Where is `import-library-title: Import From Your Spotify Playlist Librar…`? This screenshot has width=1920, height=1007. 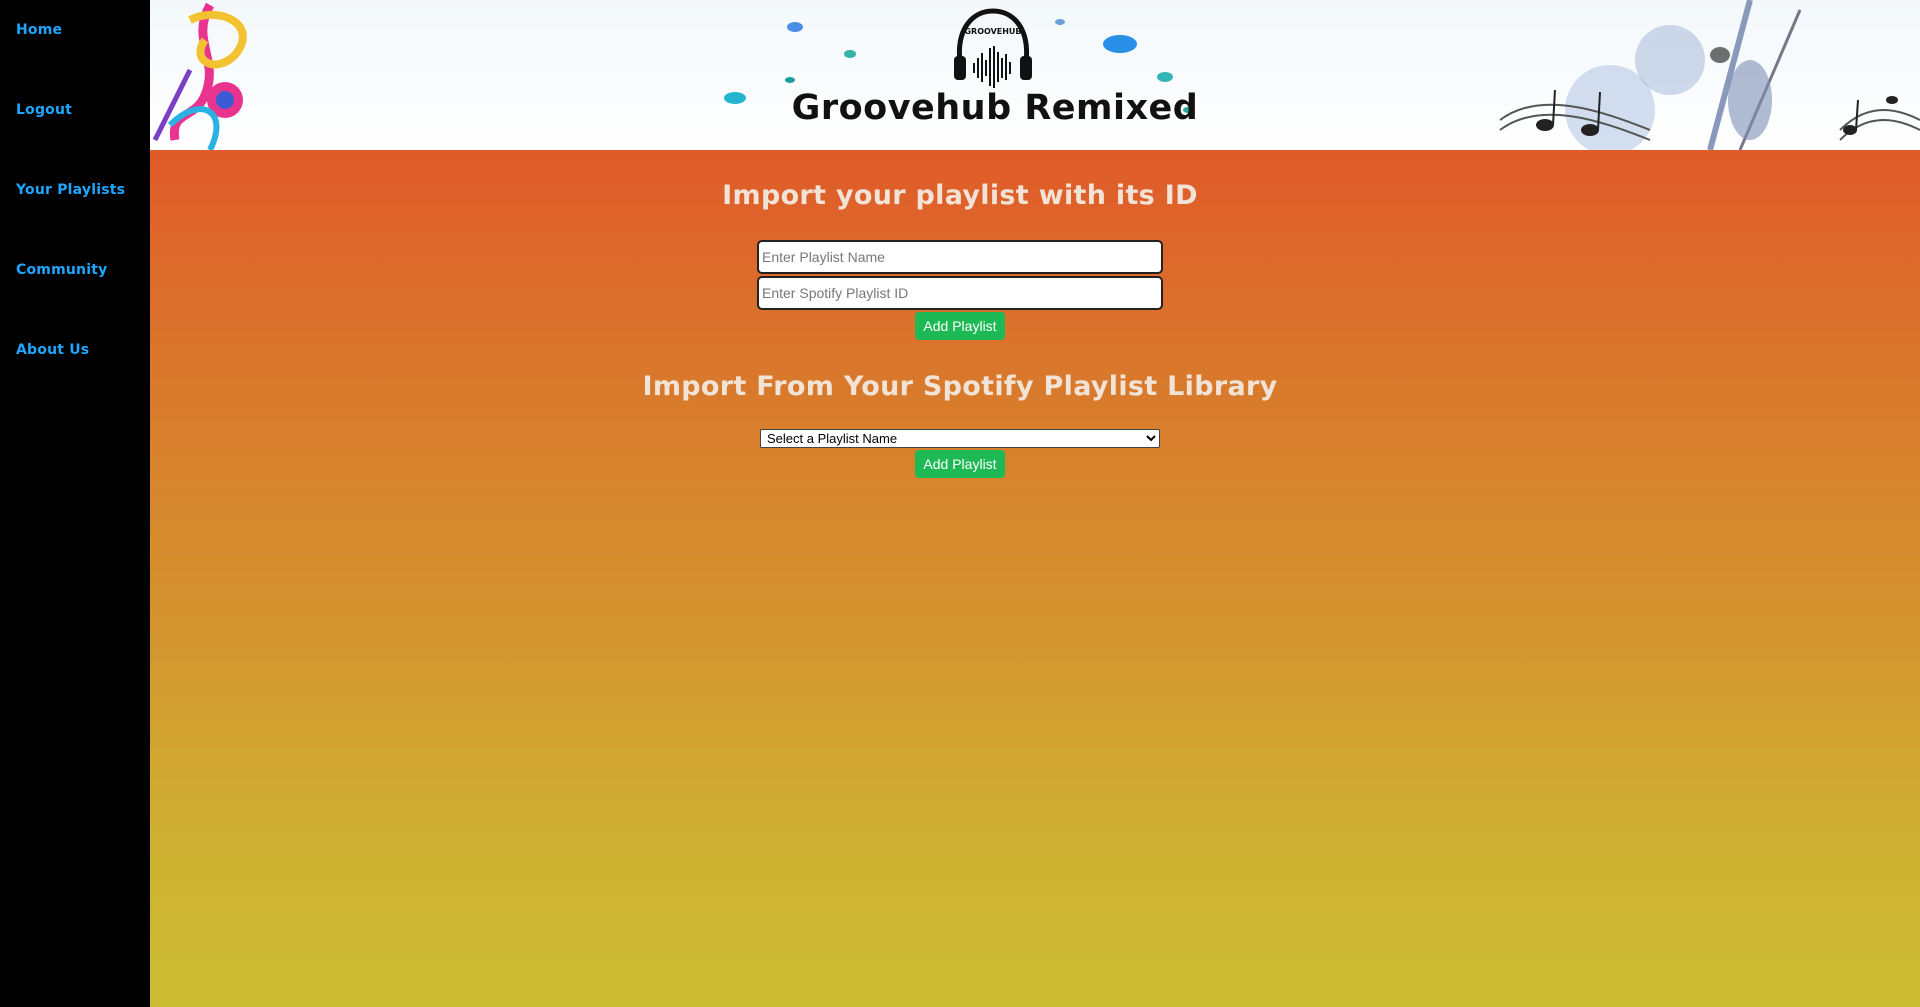
import-library-title: Import From Your Spotify Playlist Librar… is located at coordinates (960, 386).